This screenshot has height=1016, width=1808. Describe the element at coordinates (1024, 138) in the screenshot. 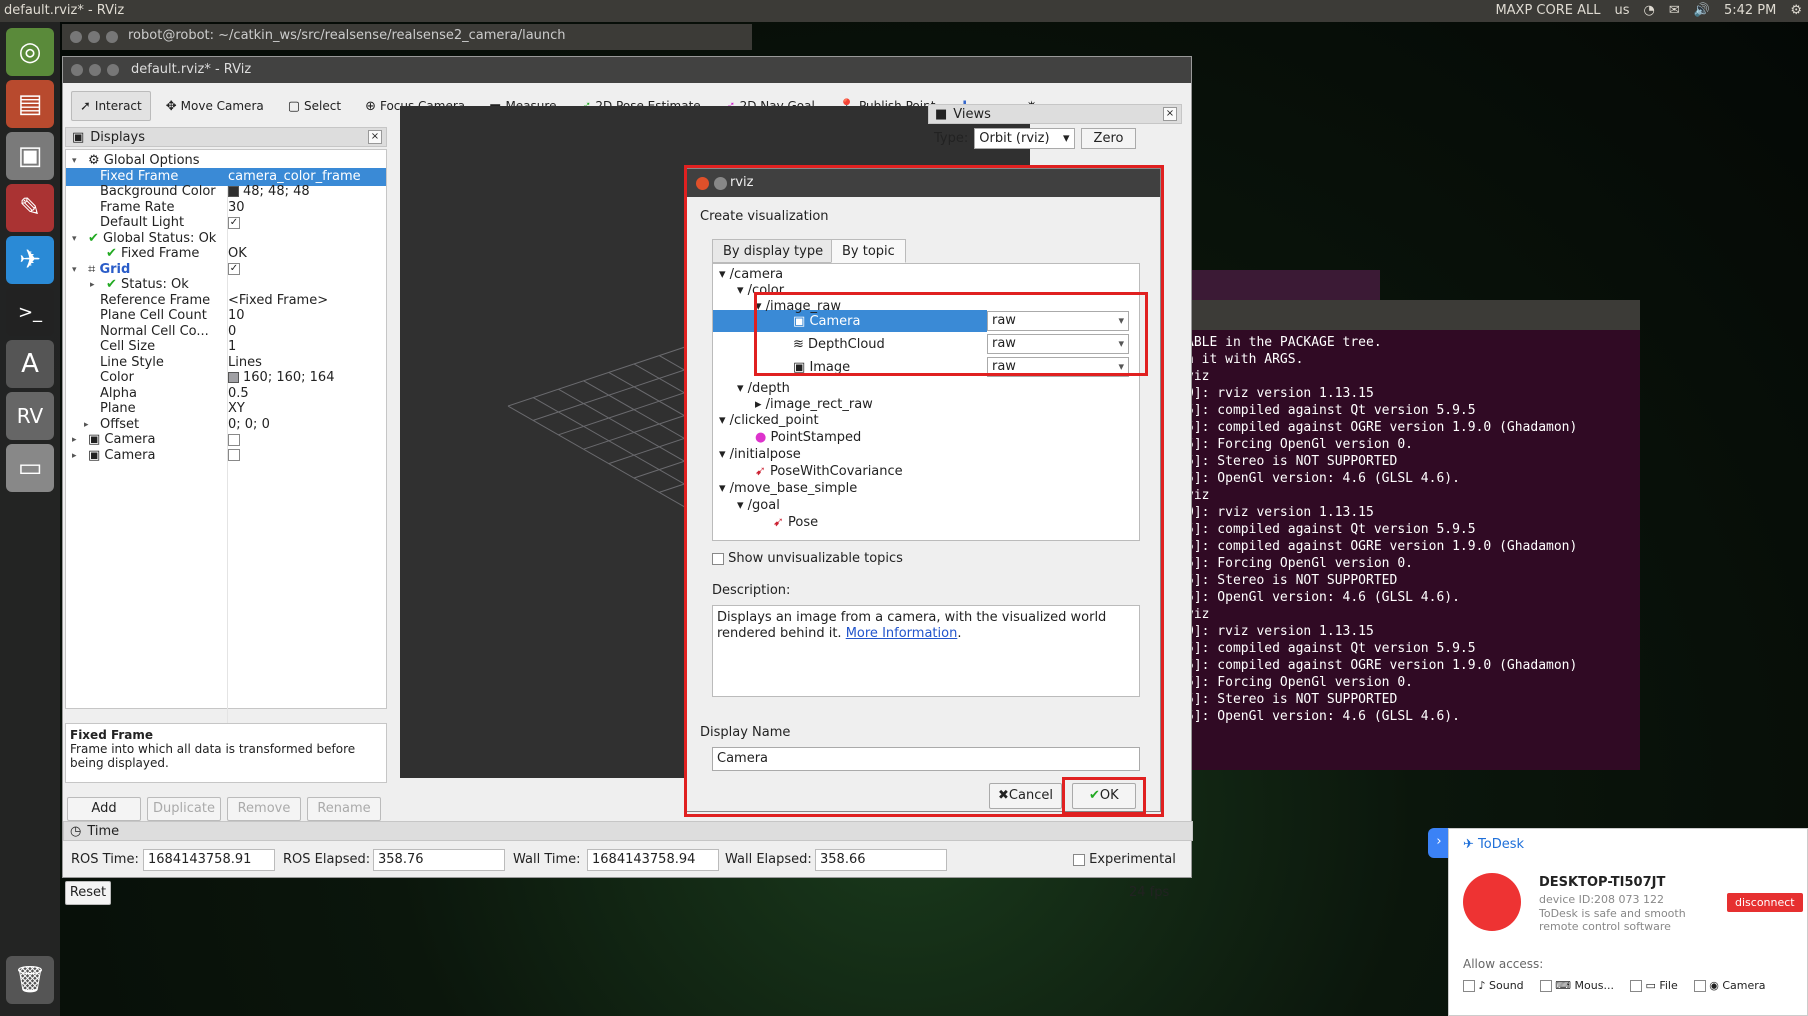

I see `view-type-select: Orbit (rviz) ▾` at that location.